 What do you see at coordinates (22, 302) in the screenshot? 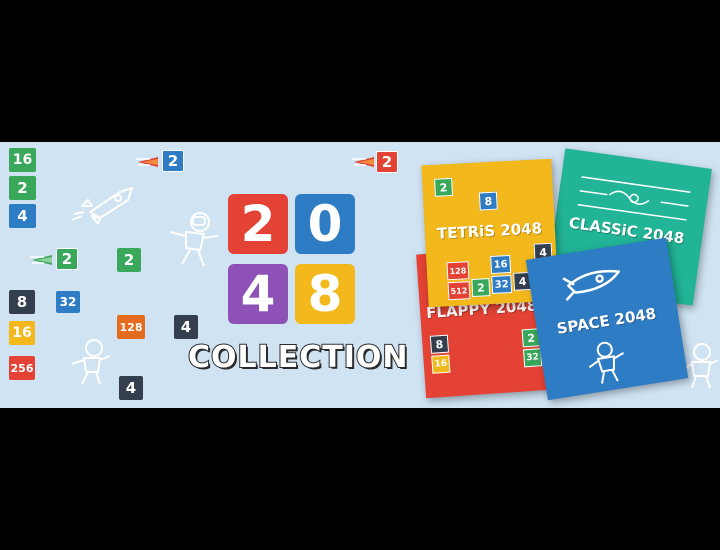
I see `tile-8: 8` at bounding box center [22, 302].